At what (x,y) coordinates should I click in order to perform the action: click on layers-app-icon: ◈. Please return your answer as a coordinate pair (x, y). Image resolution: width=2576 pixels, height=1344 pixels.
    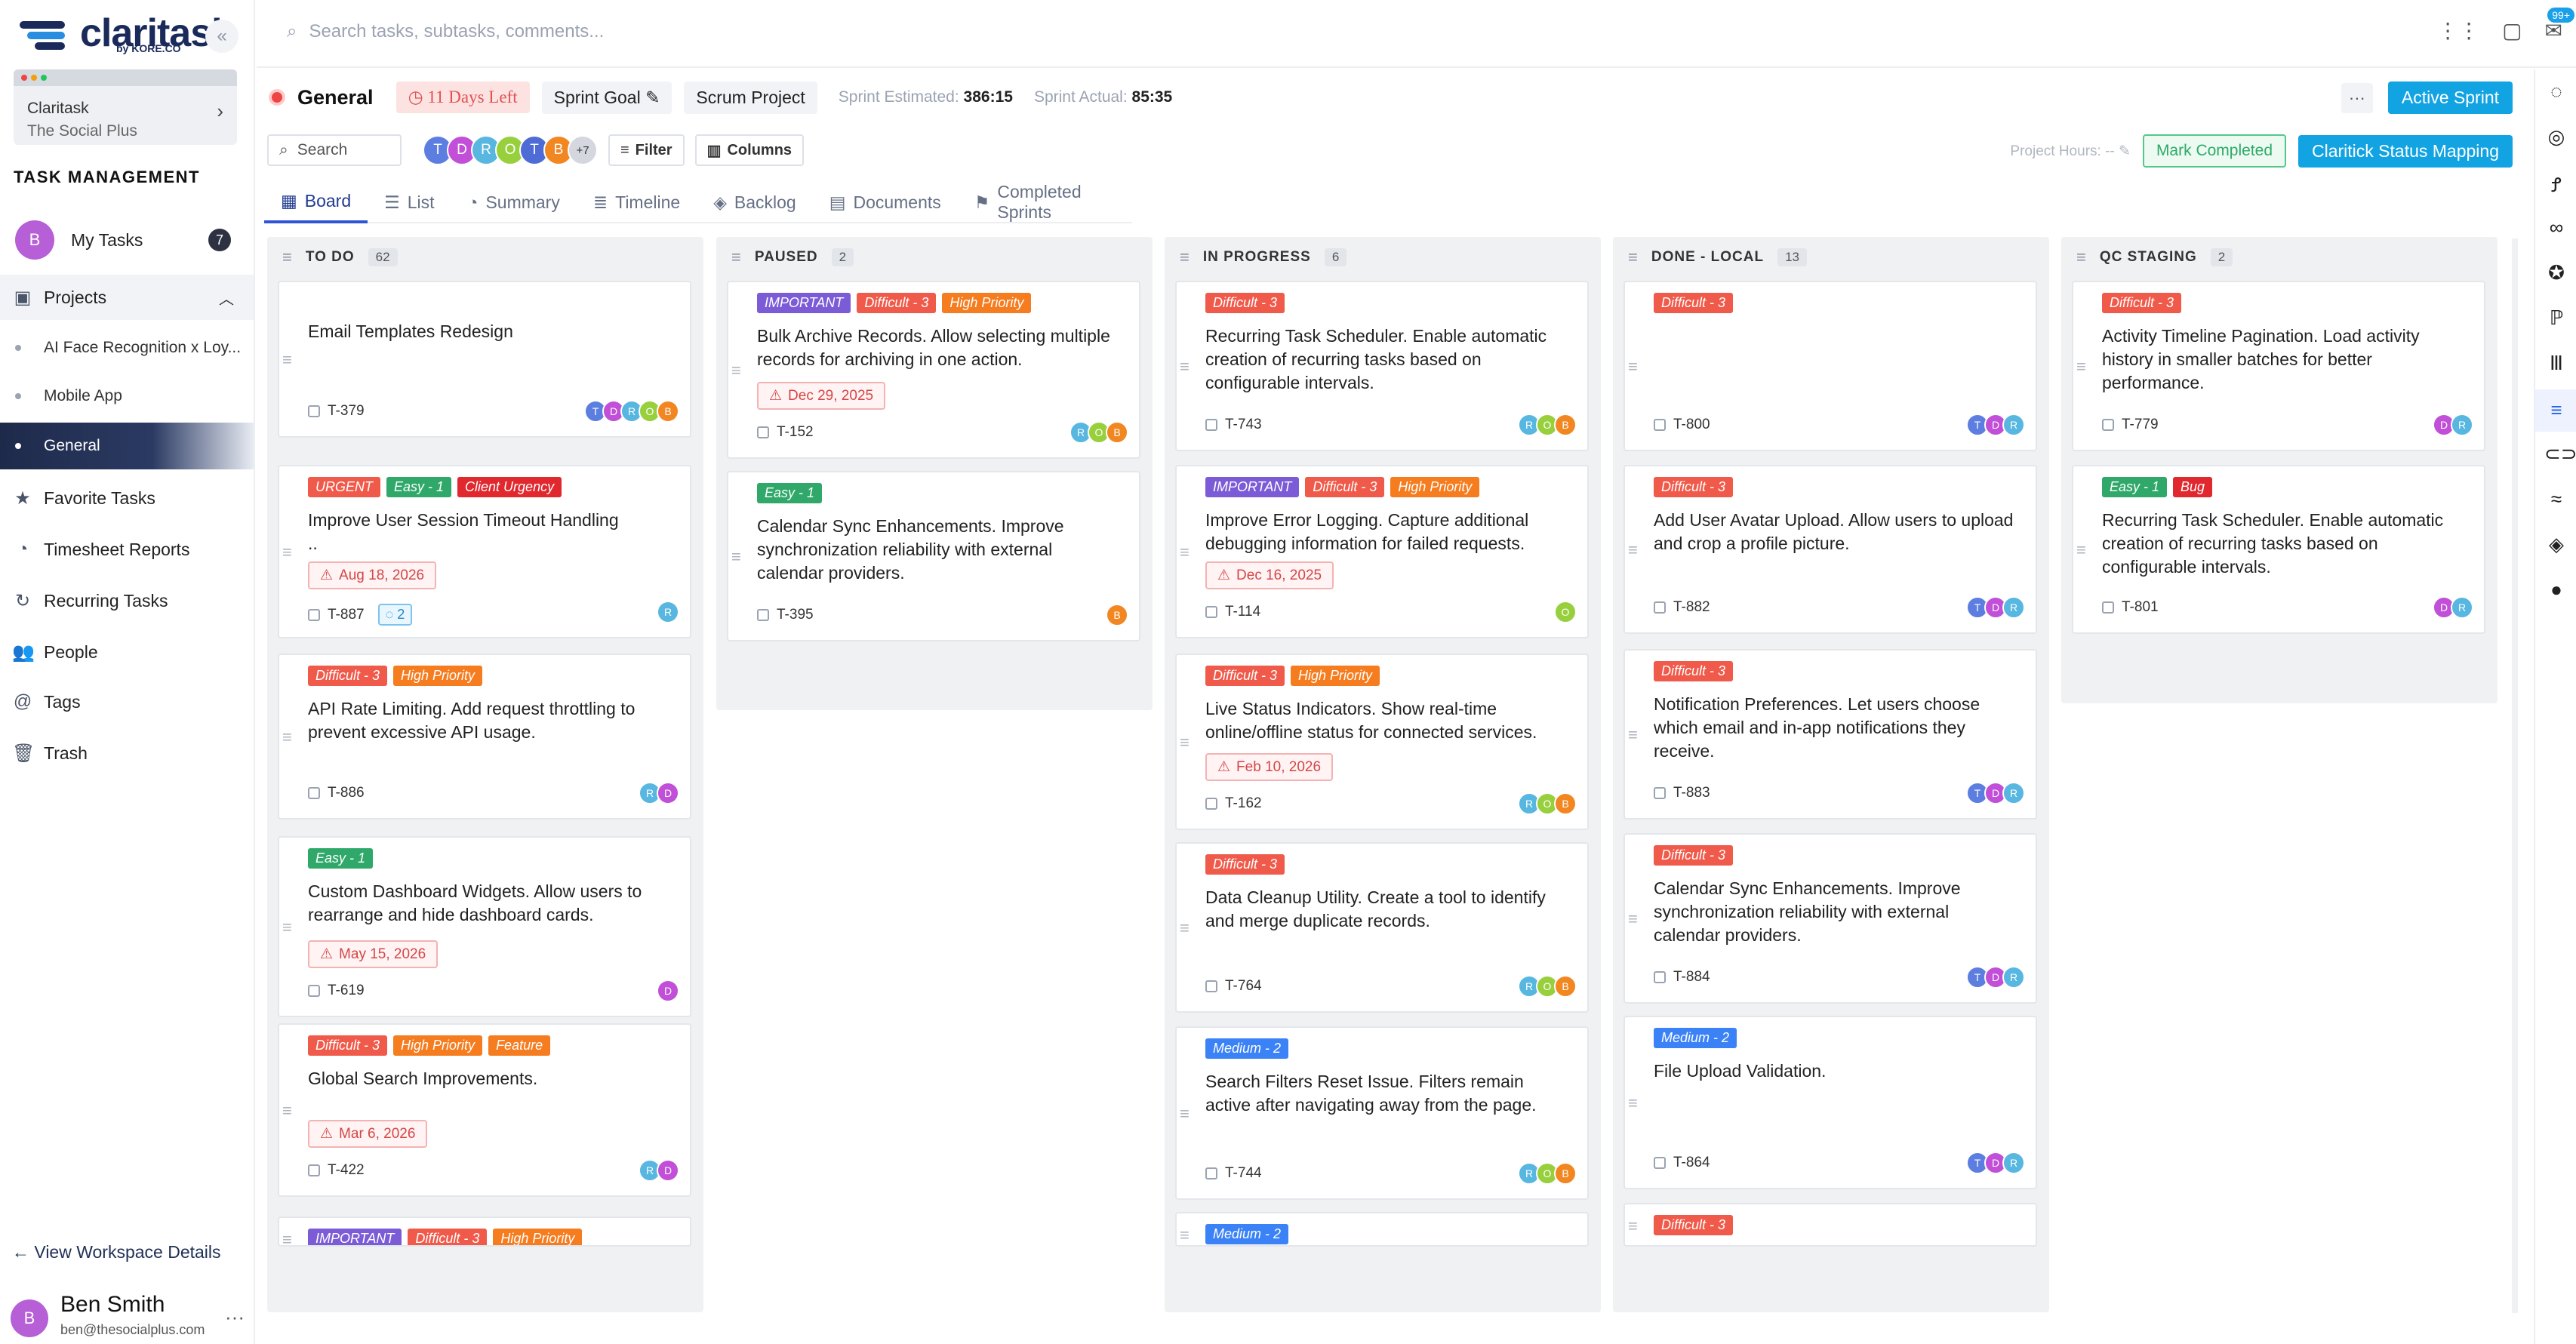
    Looking at the image, I should click on (2556, 545).